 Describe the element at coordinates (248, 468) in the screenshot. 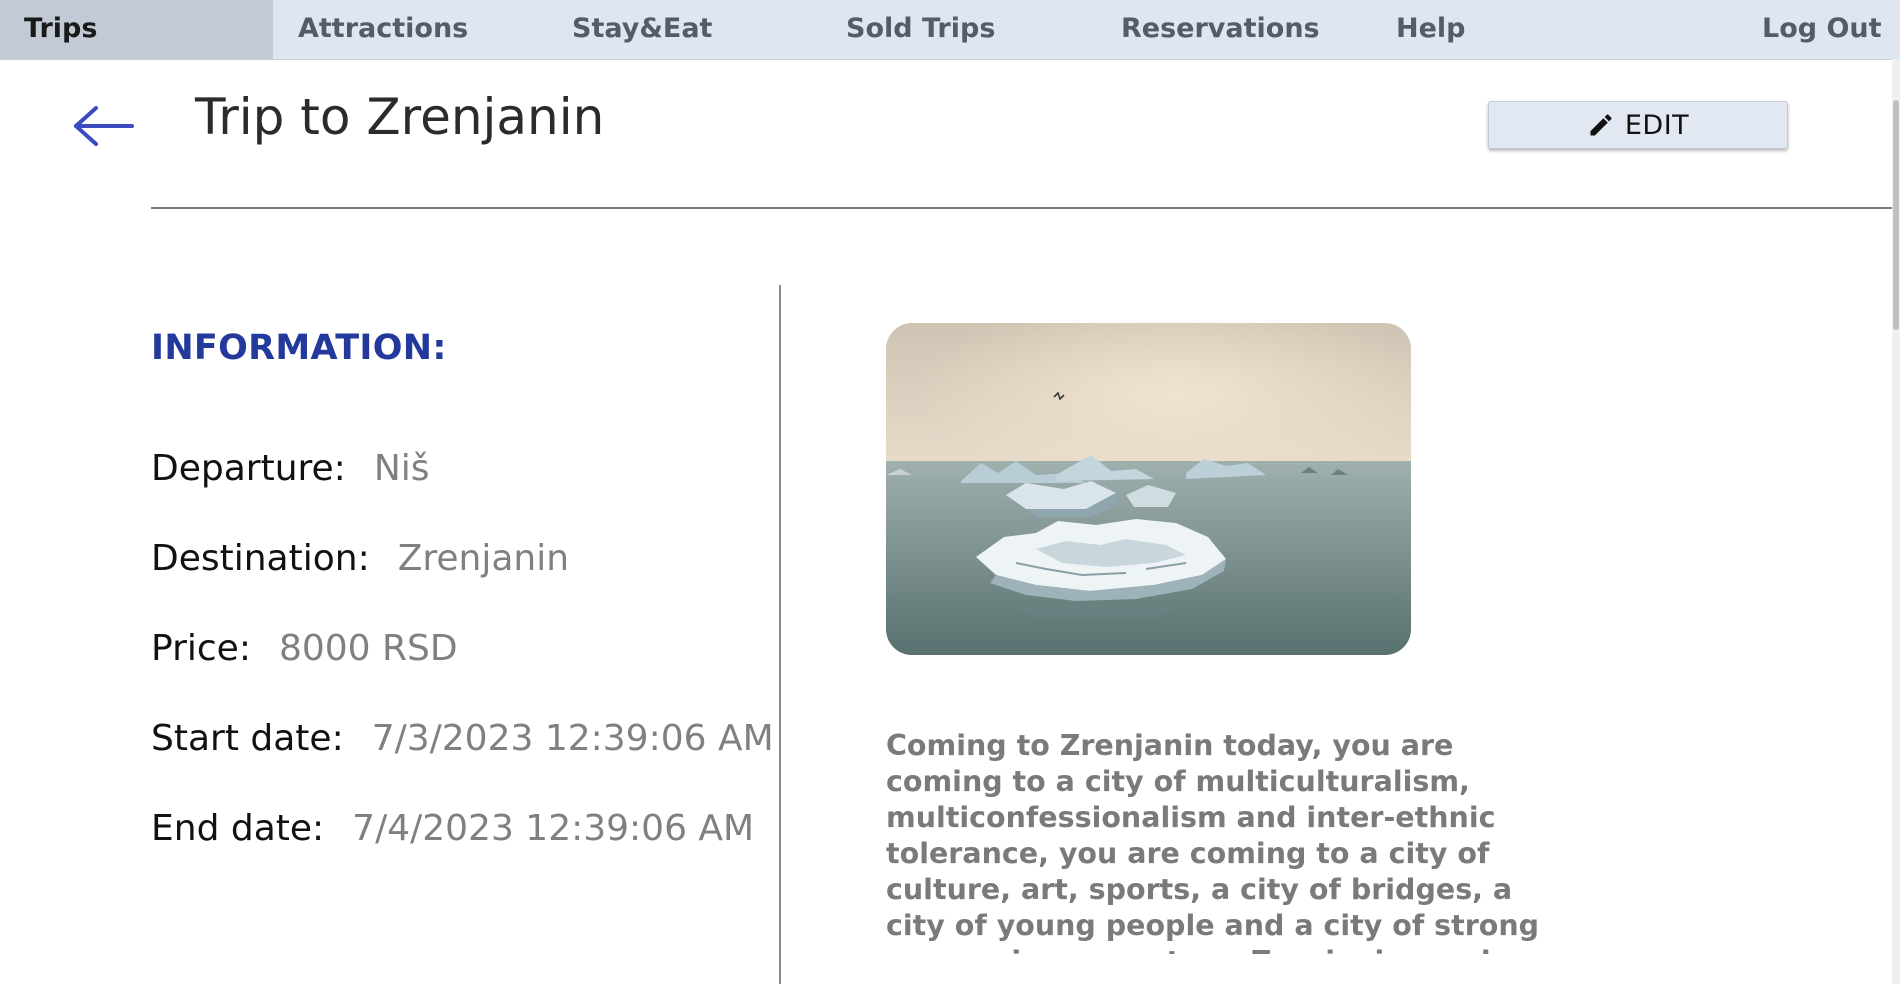

I see `departure-label: Departure:` at that location.